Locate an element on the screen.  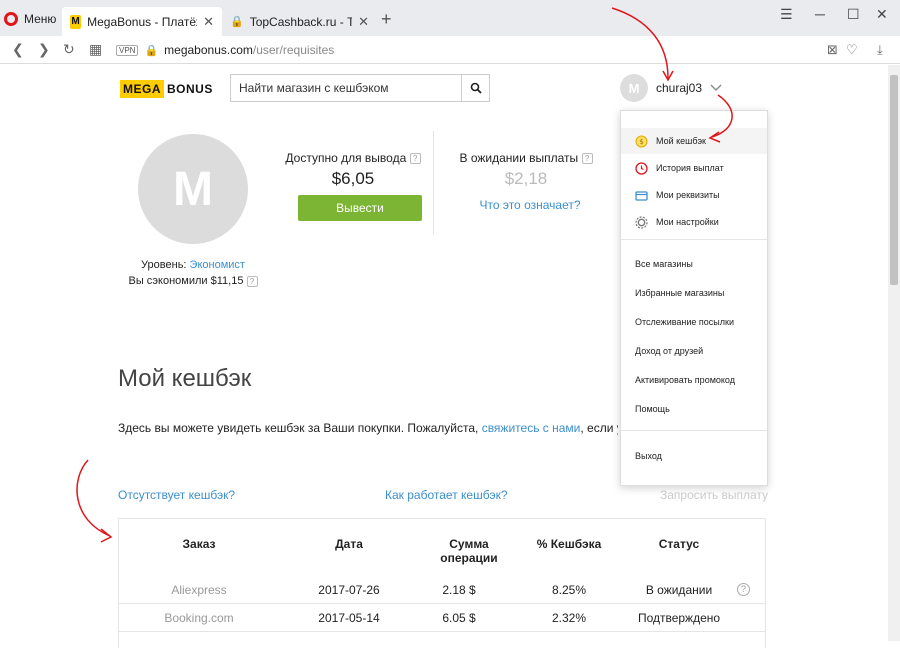
opera-menu-button: Меню is located at coordinates (30, 19).